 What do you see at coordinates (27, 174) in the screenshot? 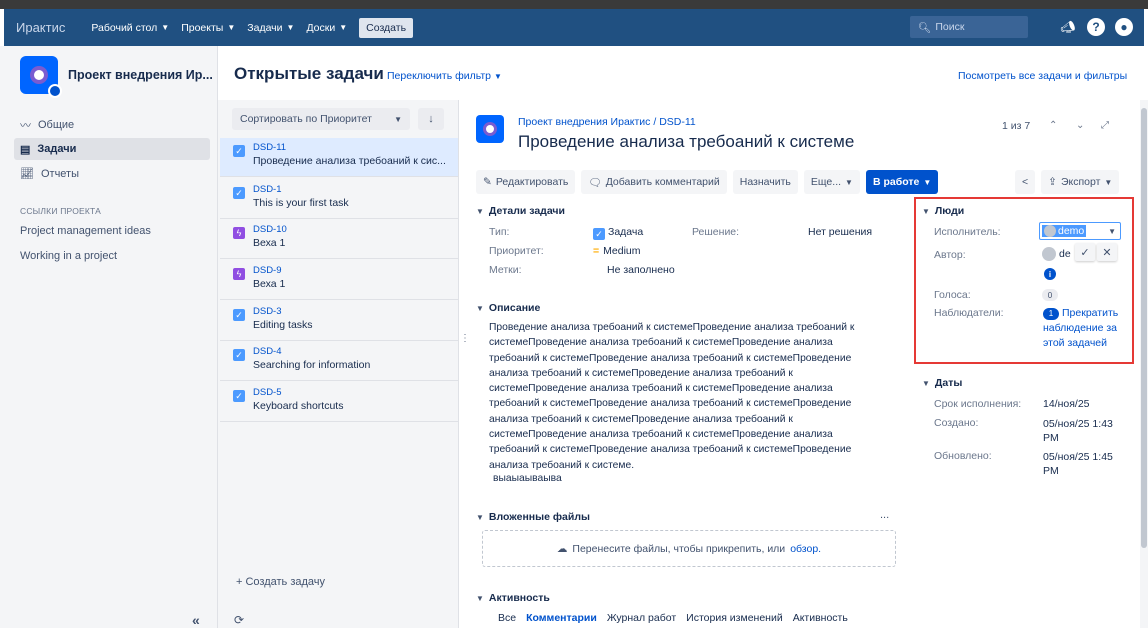
I see `chart-icon: 📈︎` at bounding box center [27, 174].